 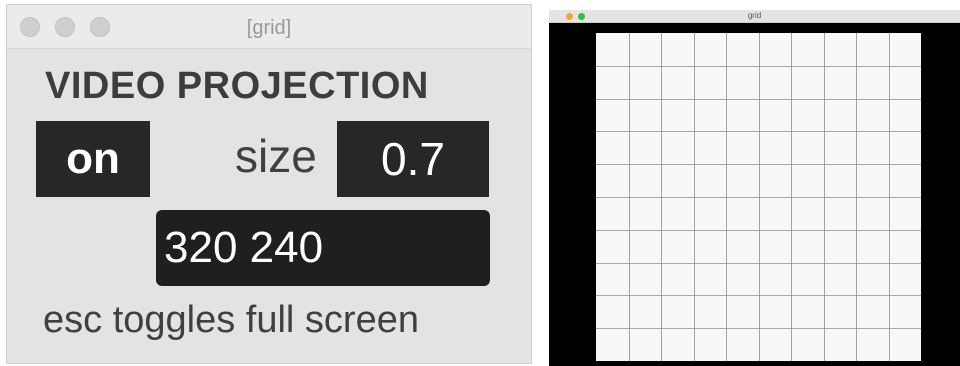 What do you see at coordinates (237, 86) in the screenshot?
I see `panel-heading: VIDEO PROJECTION` at bounding box center [237, 86].